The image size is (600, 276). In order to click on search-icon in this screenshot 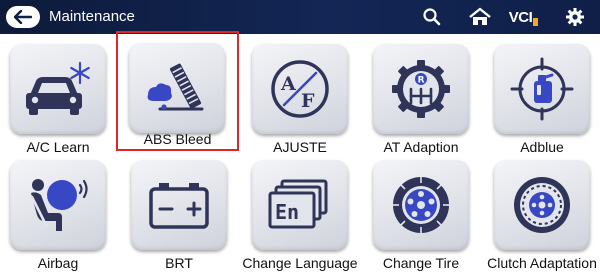, I will do `click(432, 17)`.